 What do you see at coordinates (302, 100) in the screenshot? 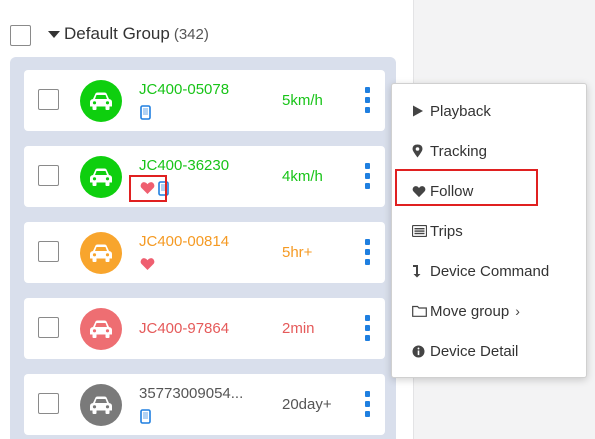
I see `device-status: 5km/h` at bounding box center [302, 100].